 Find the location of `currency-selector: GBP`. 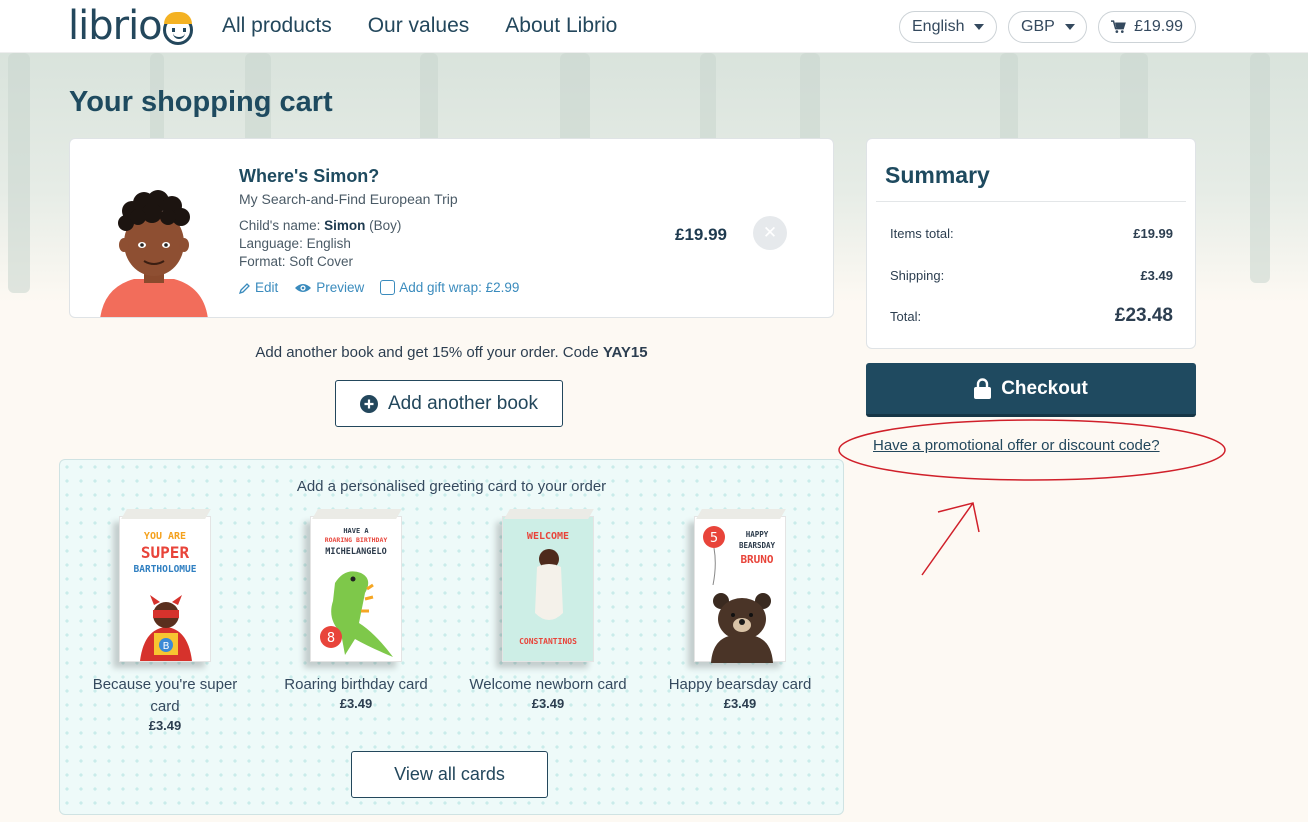

currency-selector: GBP is located at coordinates (1047, 27).